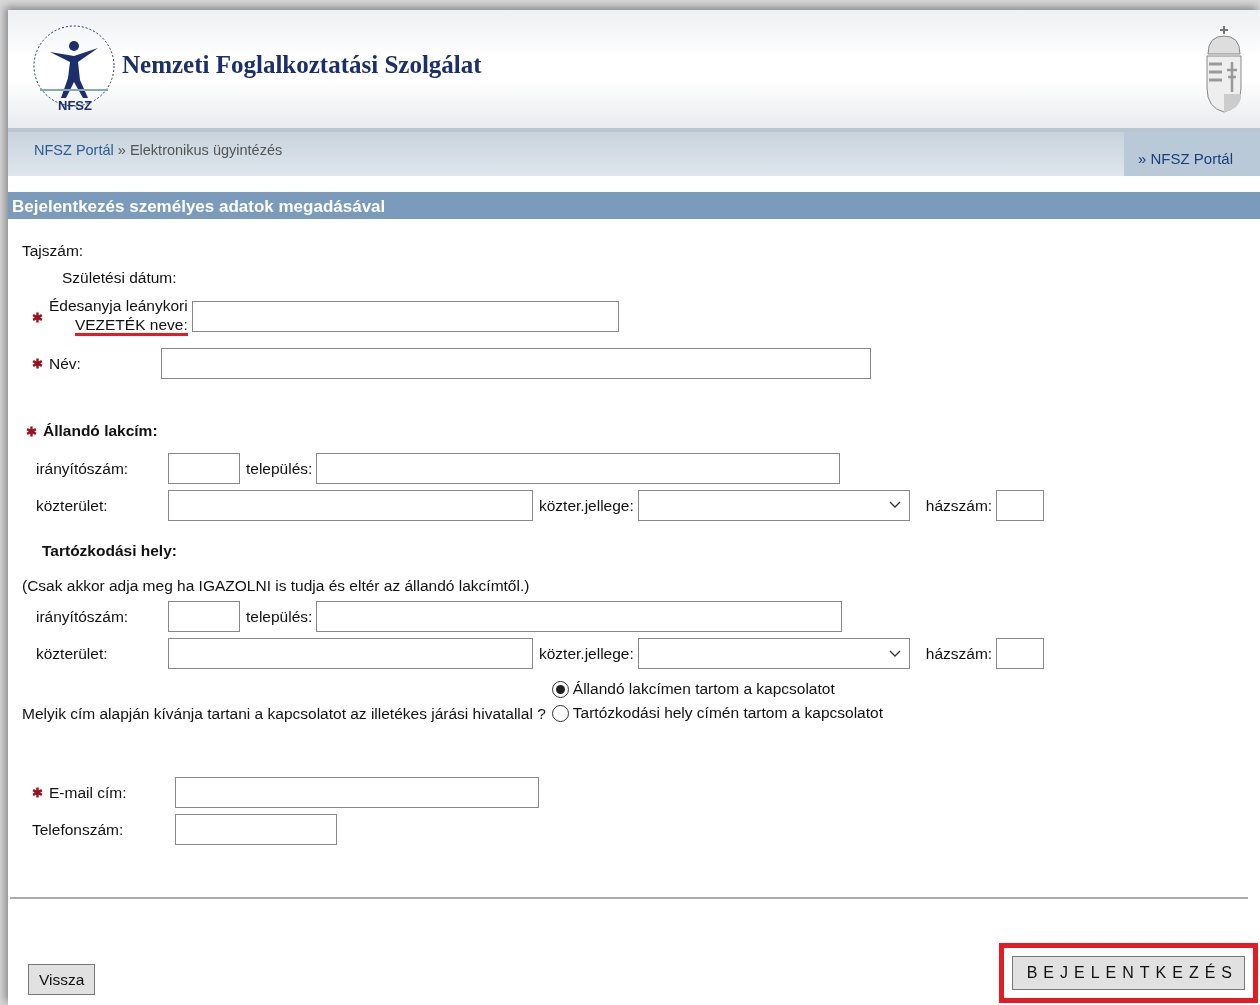 The width and height of the screenshot is (1260, 1005). What do you see at coordinates (119, 278) in the screenshot?
I see `field-label: Születési dátum:` at bounding box center [119, 278].